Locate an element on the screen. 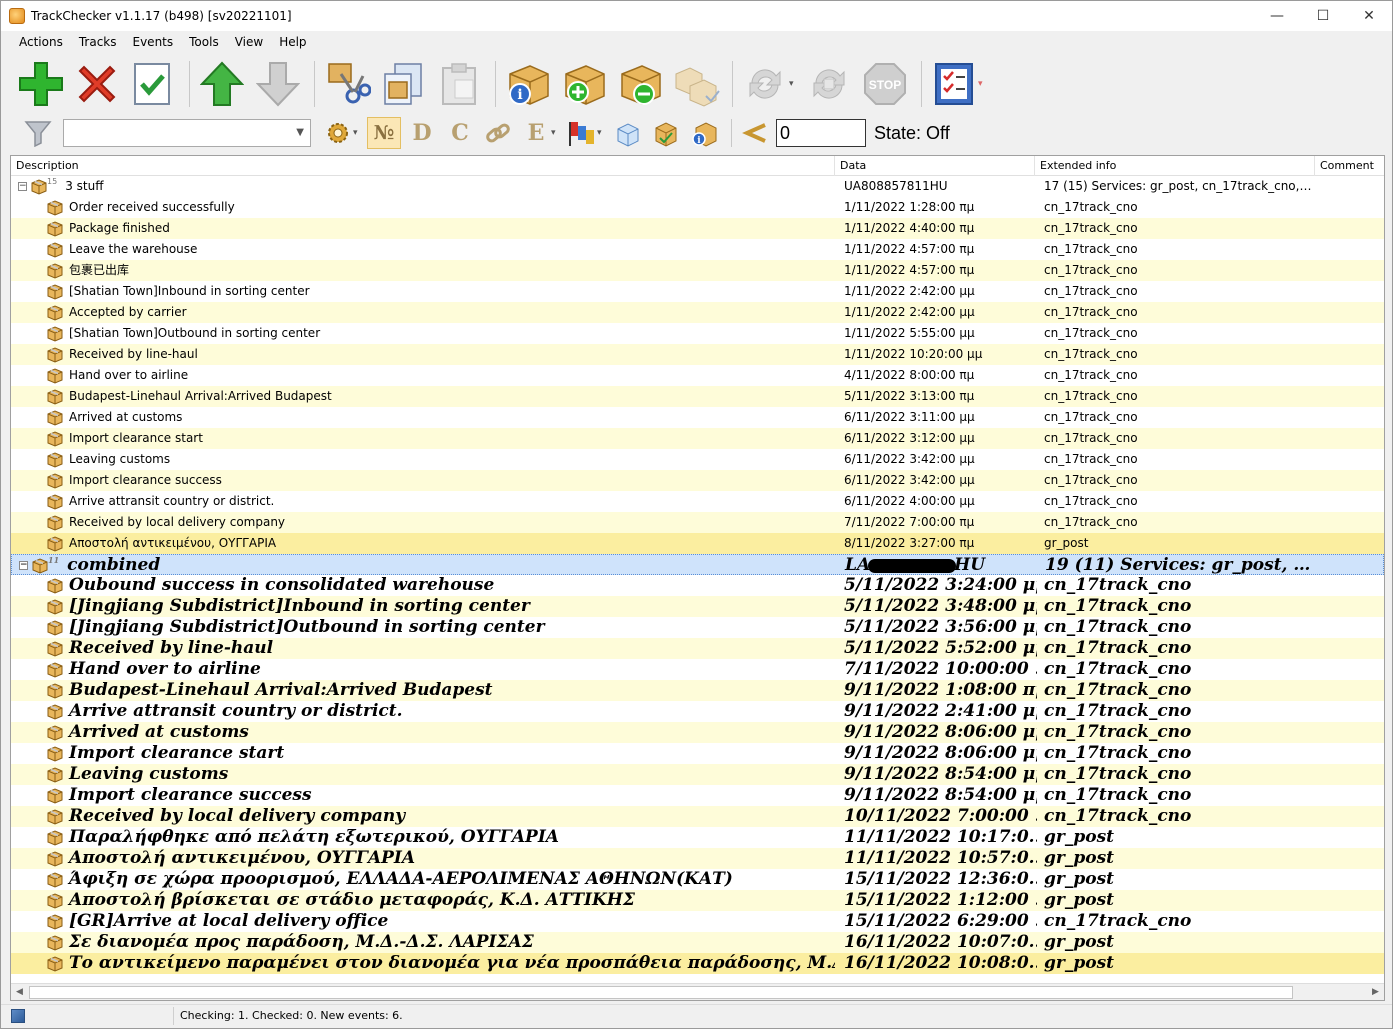 The height and width of the screenshot is (1029, 1393). settings-button is located at coordinates (338, 133).